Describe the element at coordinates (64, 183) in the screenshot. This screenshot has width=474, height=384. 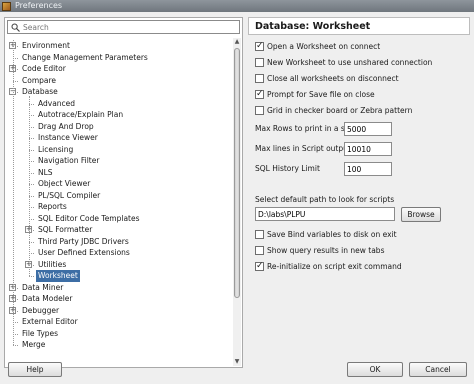
I see `tree-item-label: Object Viewer` at that location.